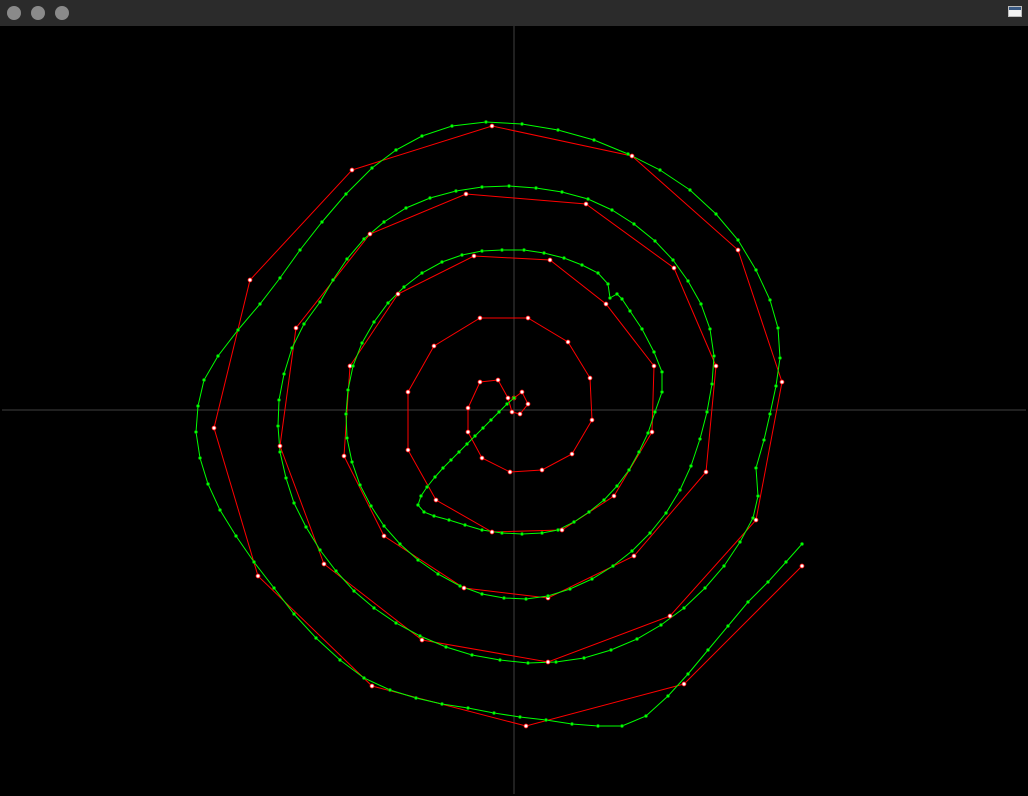 Image resolution: width=1028 pixels, height=796 pixels. Describe the element at coordinates (62, 13) in the screenshot. I see `zoom-button` at that location.